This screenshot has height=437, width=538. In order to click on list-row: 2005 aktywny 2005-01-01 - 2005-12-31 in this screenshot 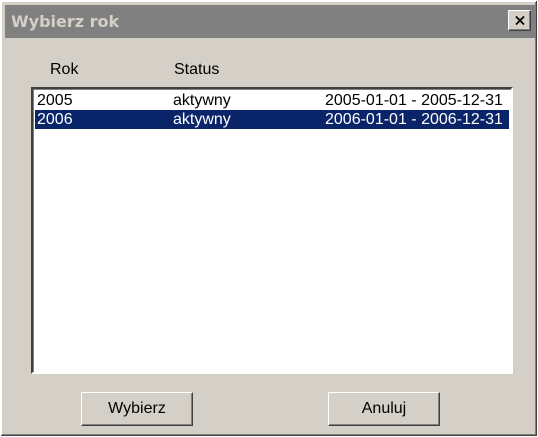, I will do `click(272, 100)`.